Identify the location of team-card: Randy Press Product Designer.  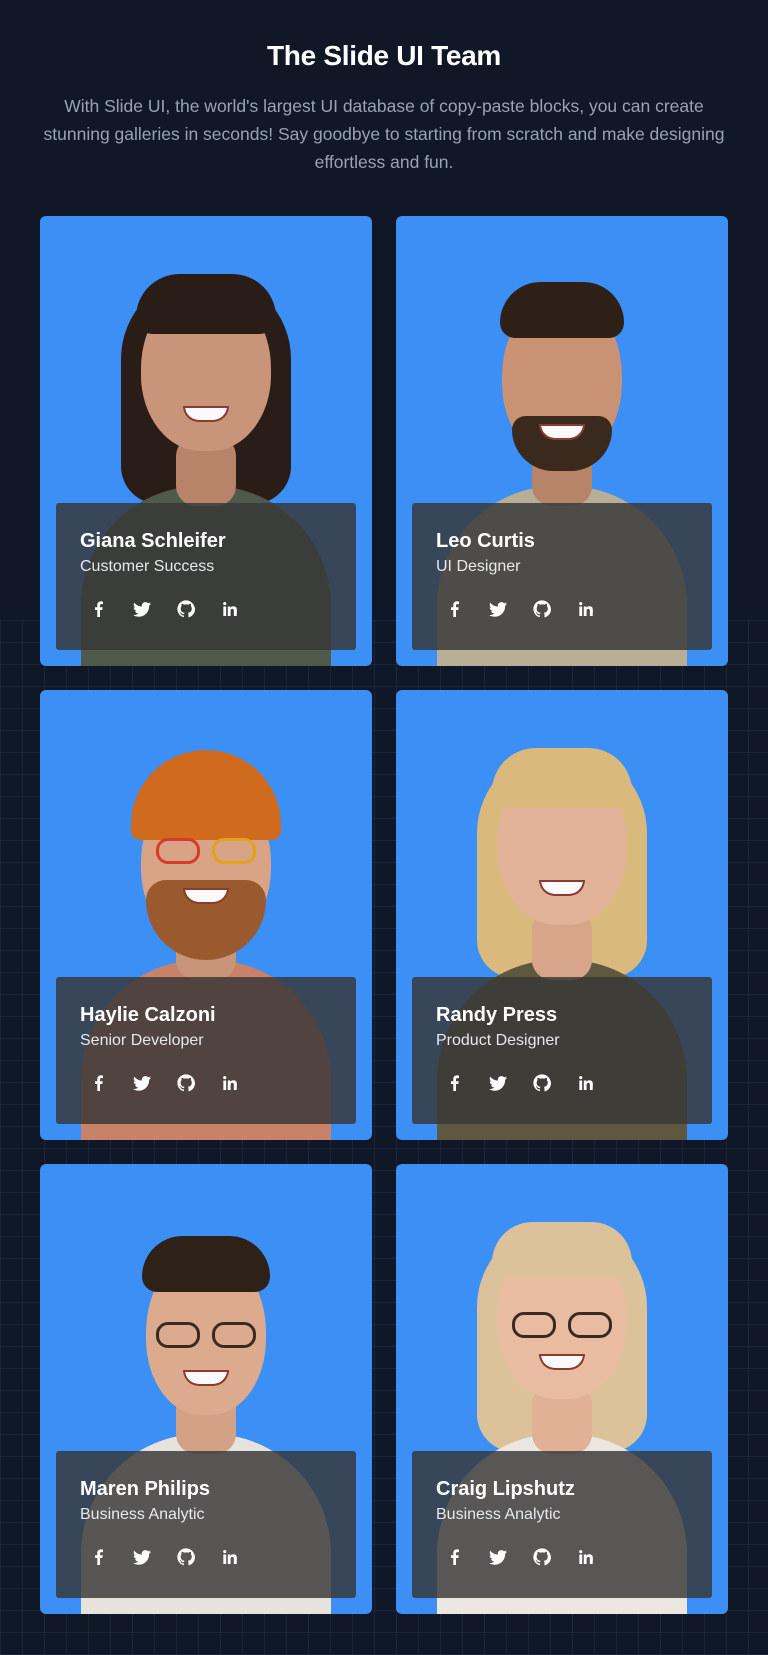
(562, 915).